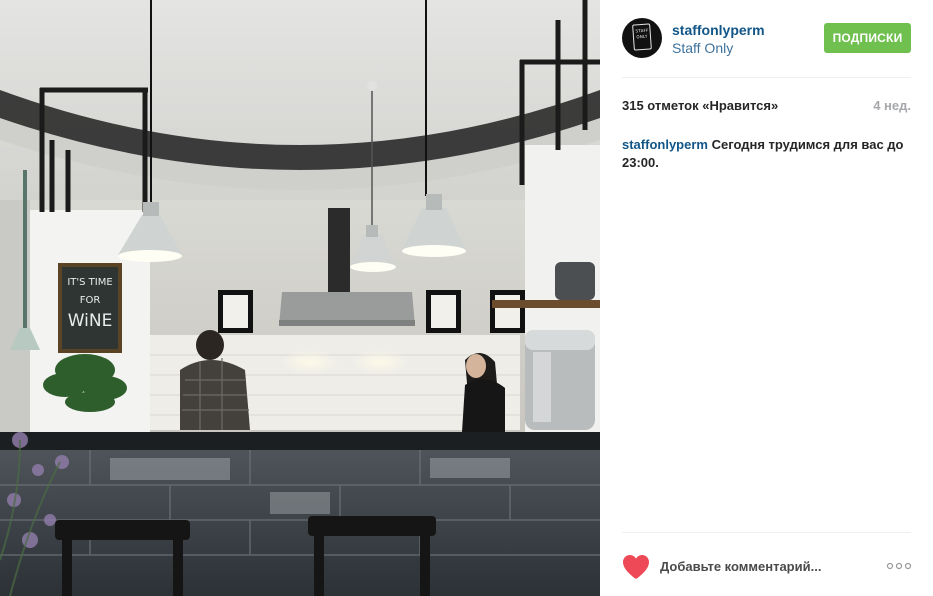 This screenshot has width=933, height=596. I want to click on more-options-button, so click(899, 566).